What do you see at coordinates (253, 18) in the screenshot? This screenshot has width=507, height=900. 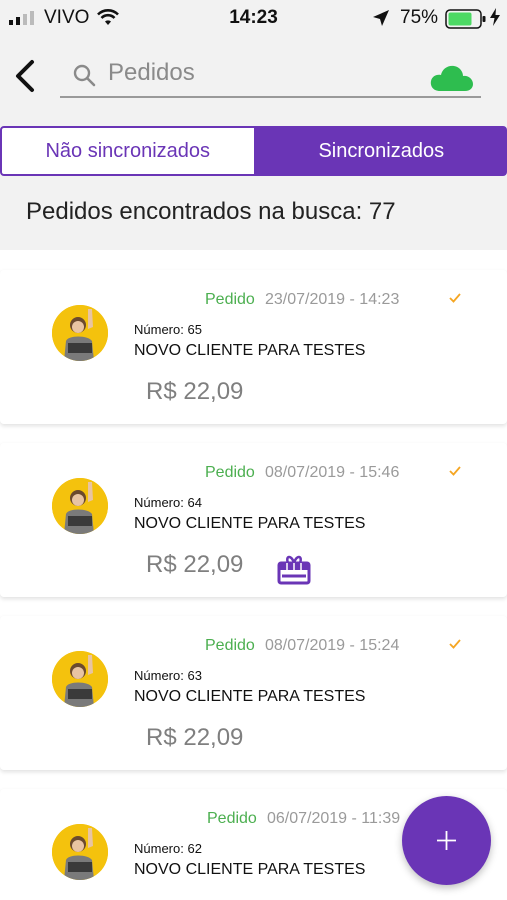 I see `status-bar: VIVO 14:23 75%` at bounding box center [253, 18].